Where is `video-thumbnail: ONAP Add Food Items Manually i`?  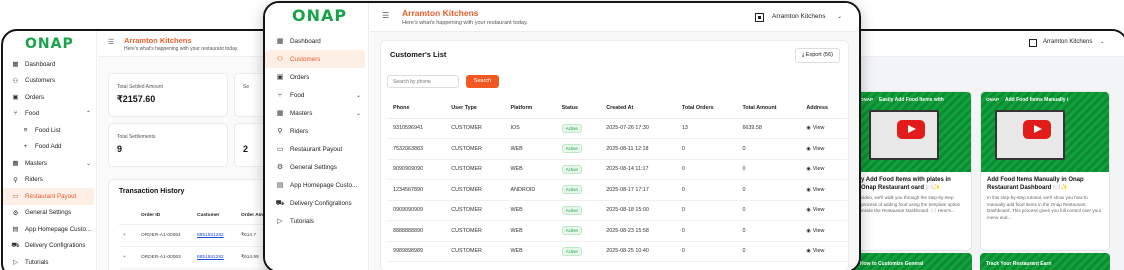 video-thumbnail: ONAP Add Food Items Manually i is located at coordinates (1045, 132).